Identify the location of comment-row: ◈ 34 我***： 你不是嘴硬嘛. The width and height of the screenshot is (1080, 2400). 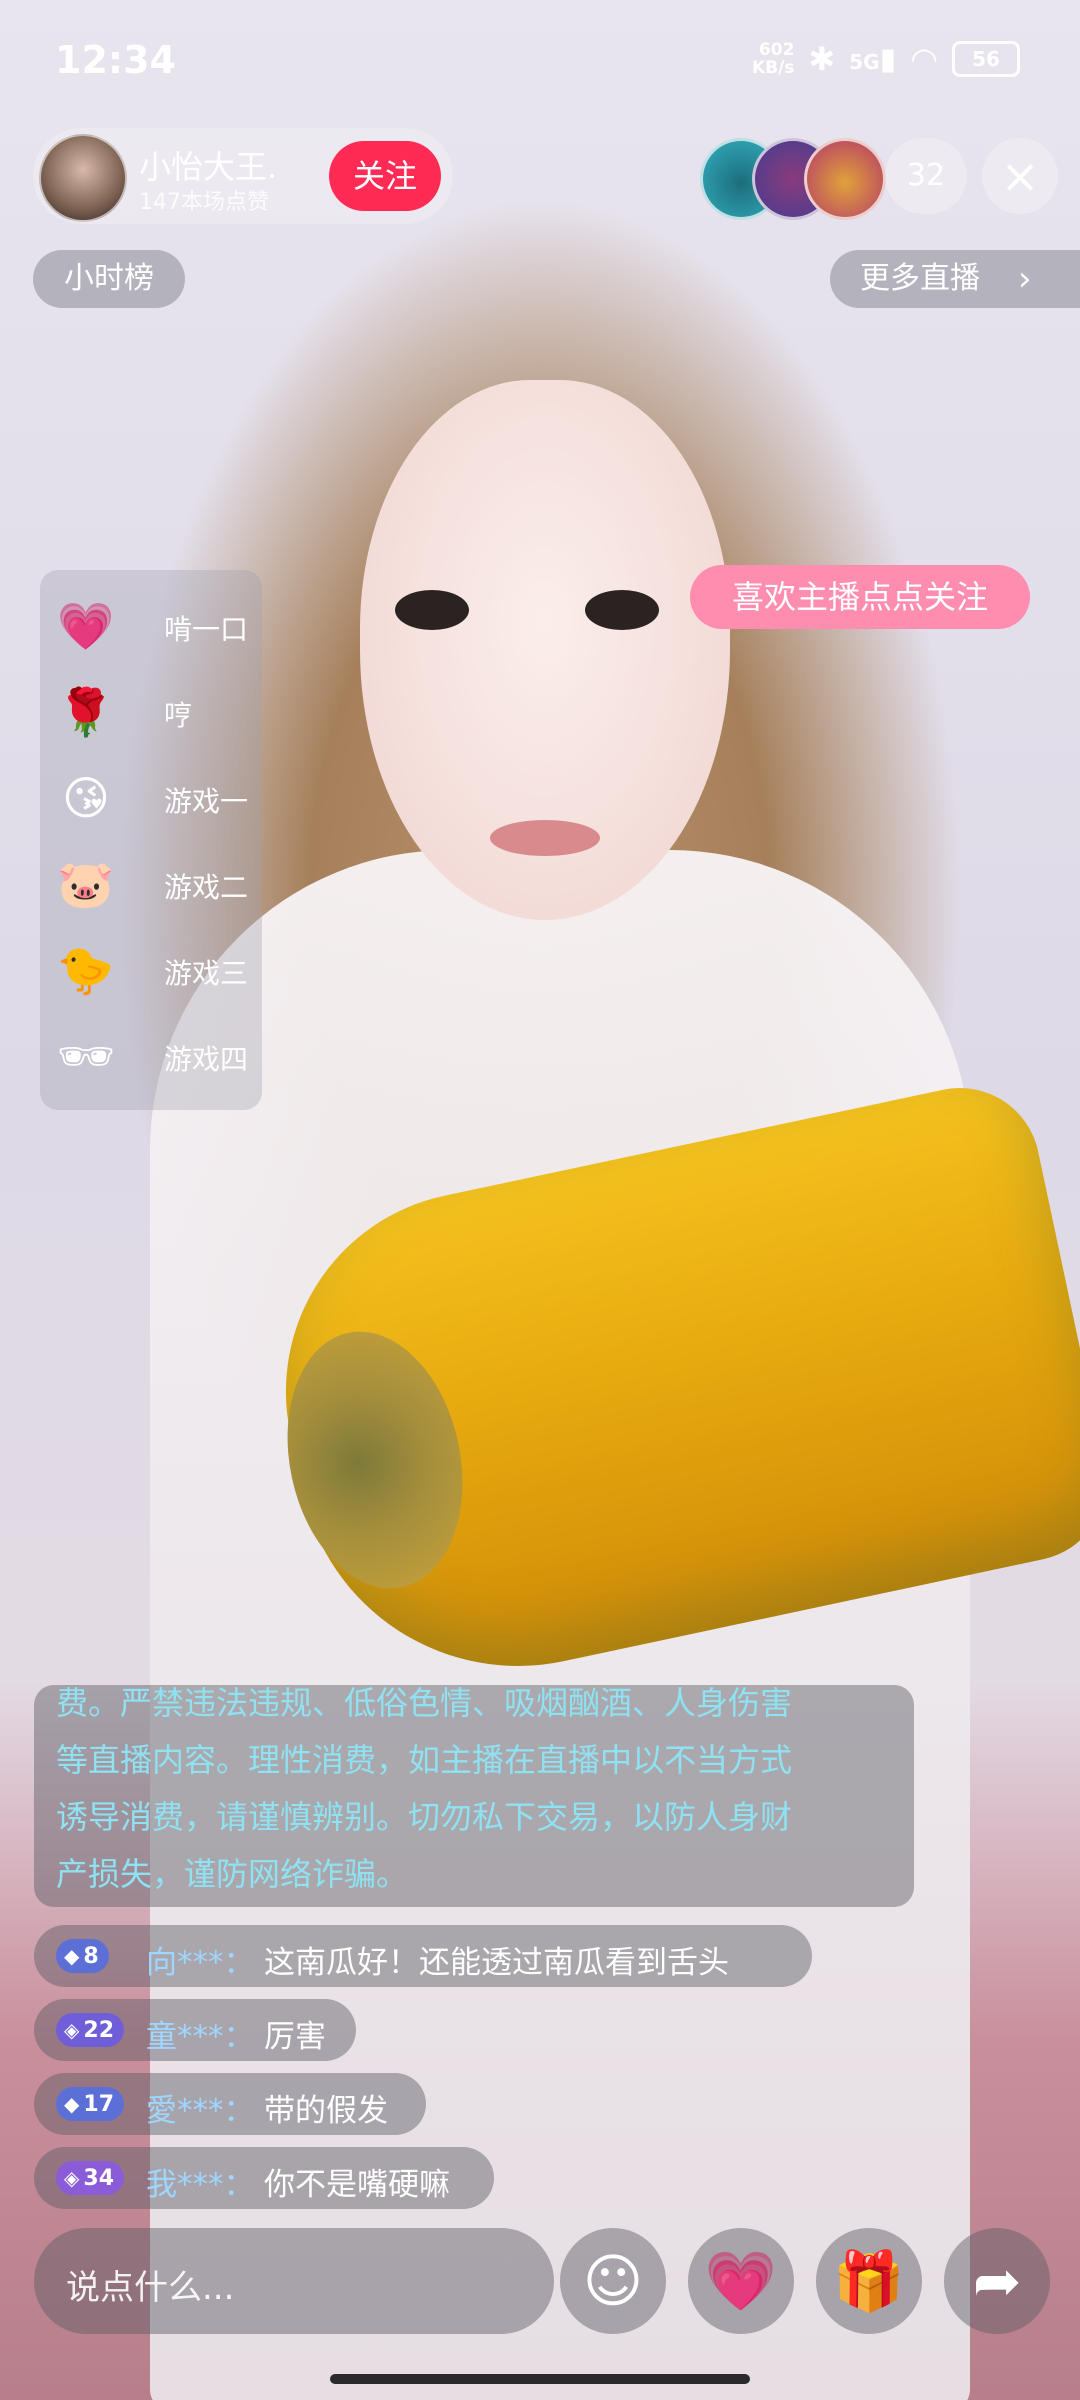
(264, 2178).